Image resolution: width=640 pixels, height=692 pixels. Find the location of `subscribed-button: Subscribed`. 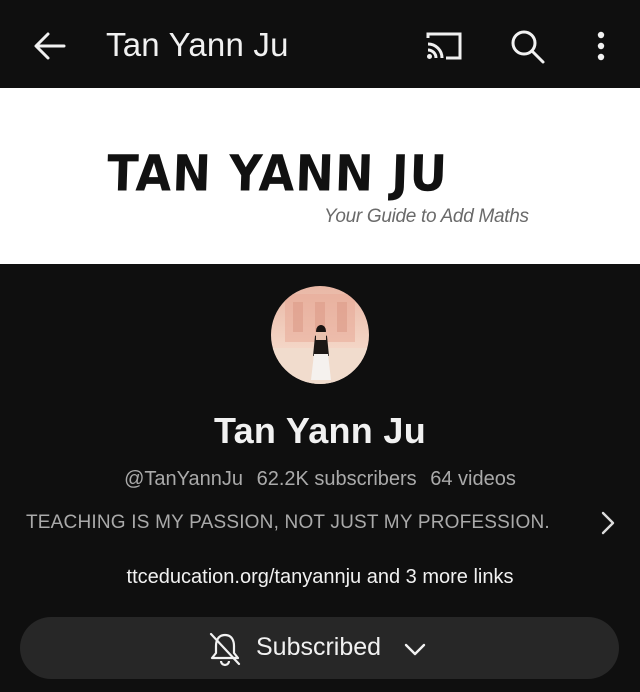

subscribed-button: Subscribed is located at coordinates (319, 648).